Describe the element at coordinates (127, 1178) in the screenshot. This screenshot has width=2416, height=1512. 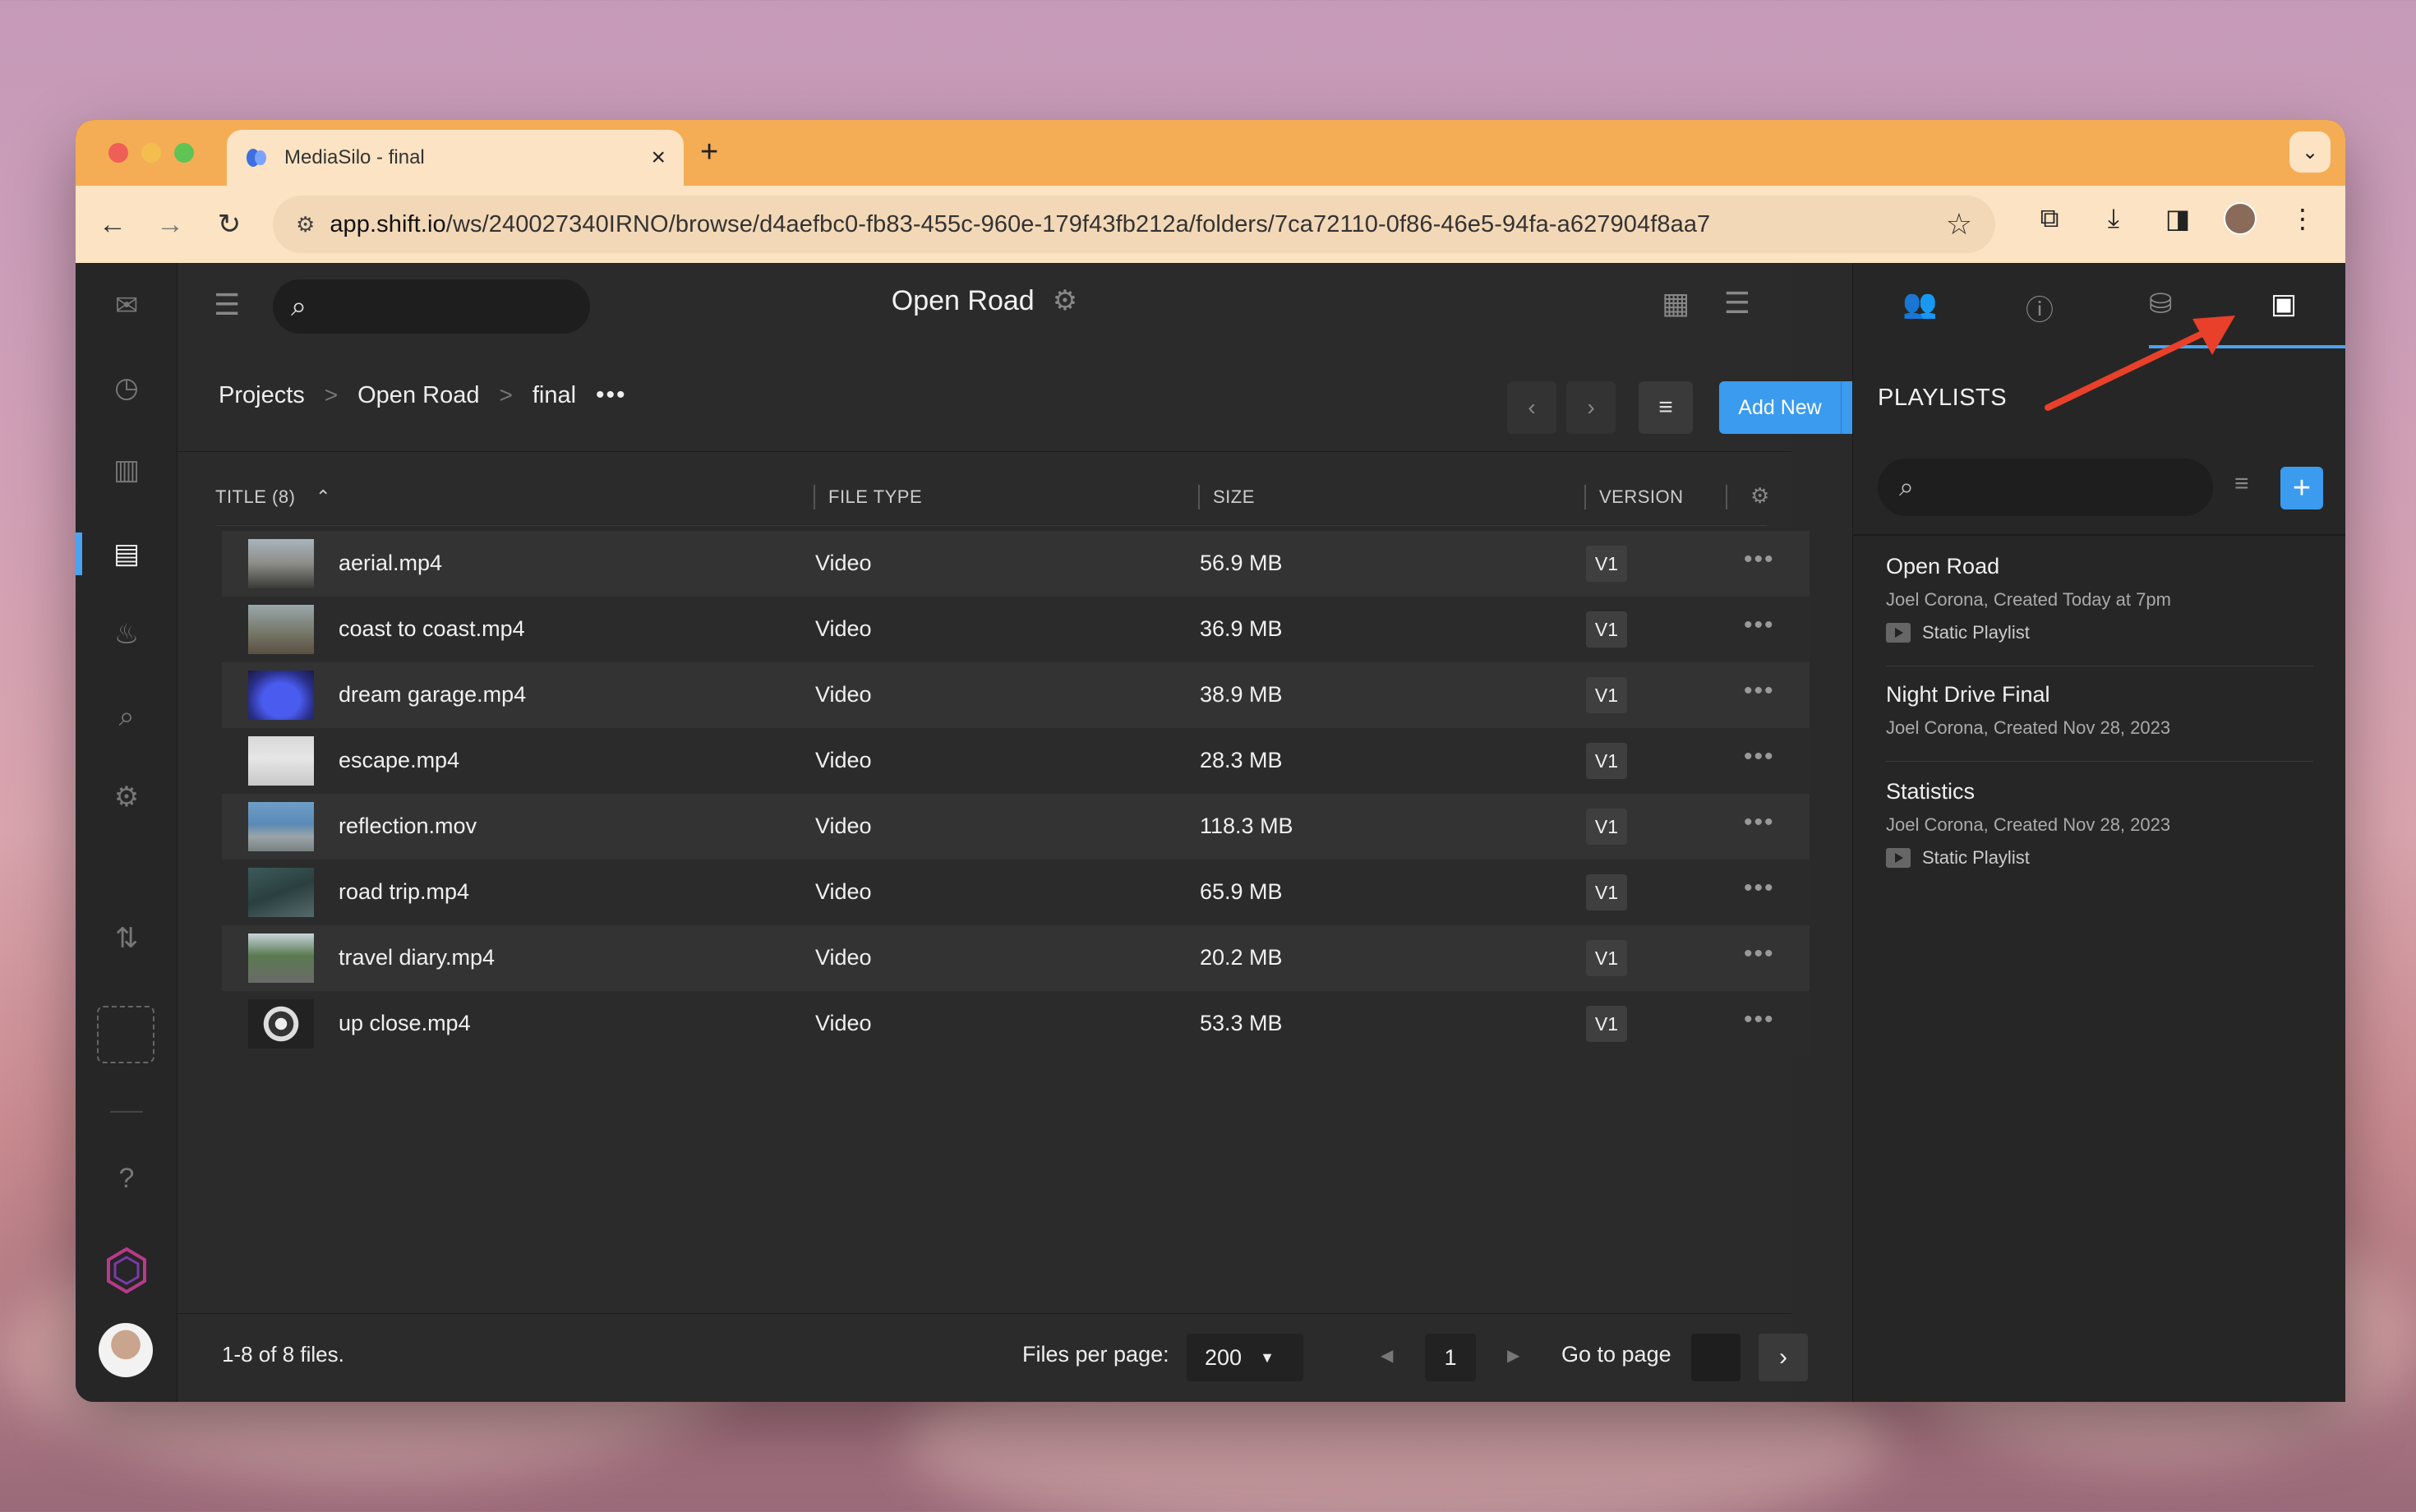
I see `help-icon: ?` at that location.